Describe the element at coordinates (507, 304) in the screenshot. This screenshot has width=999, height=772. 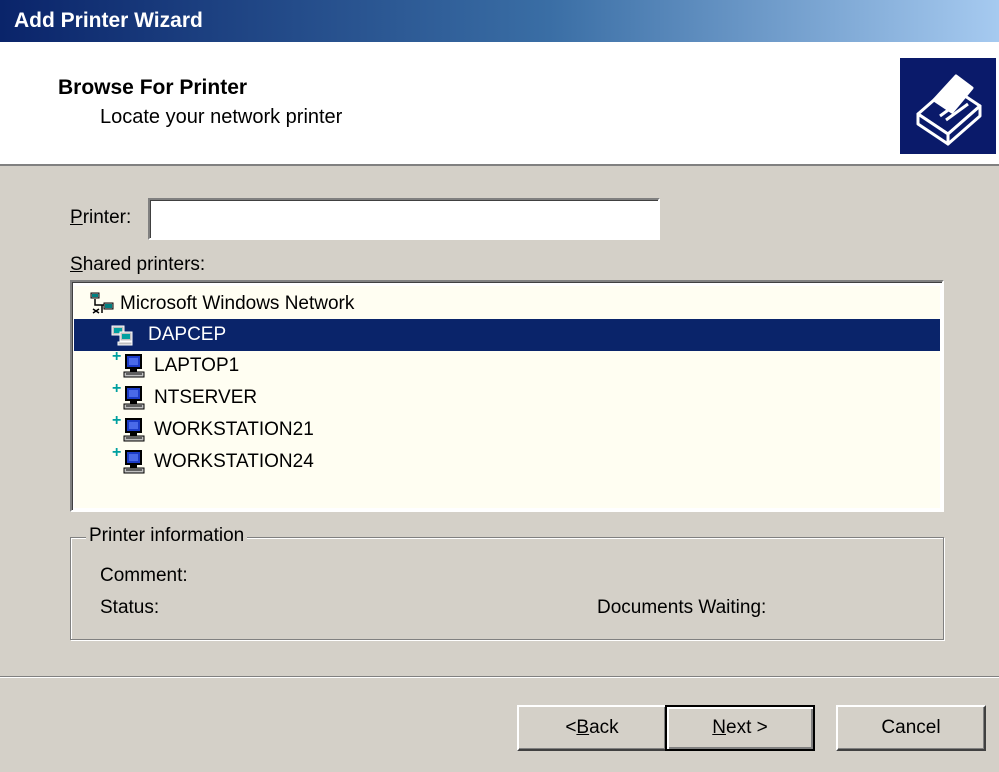
I see `tree-item-microsoft-windows-network: Microsoft Windows Network` at that location.